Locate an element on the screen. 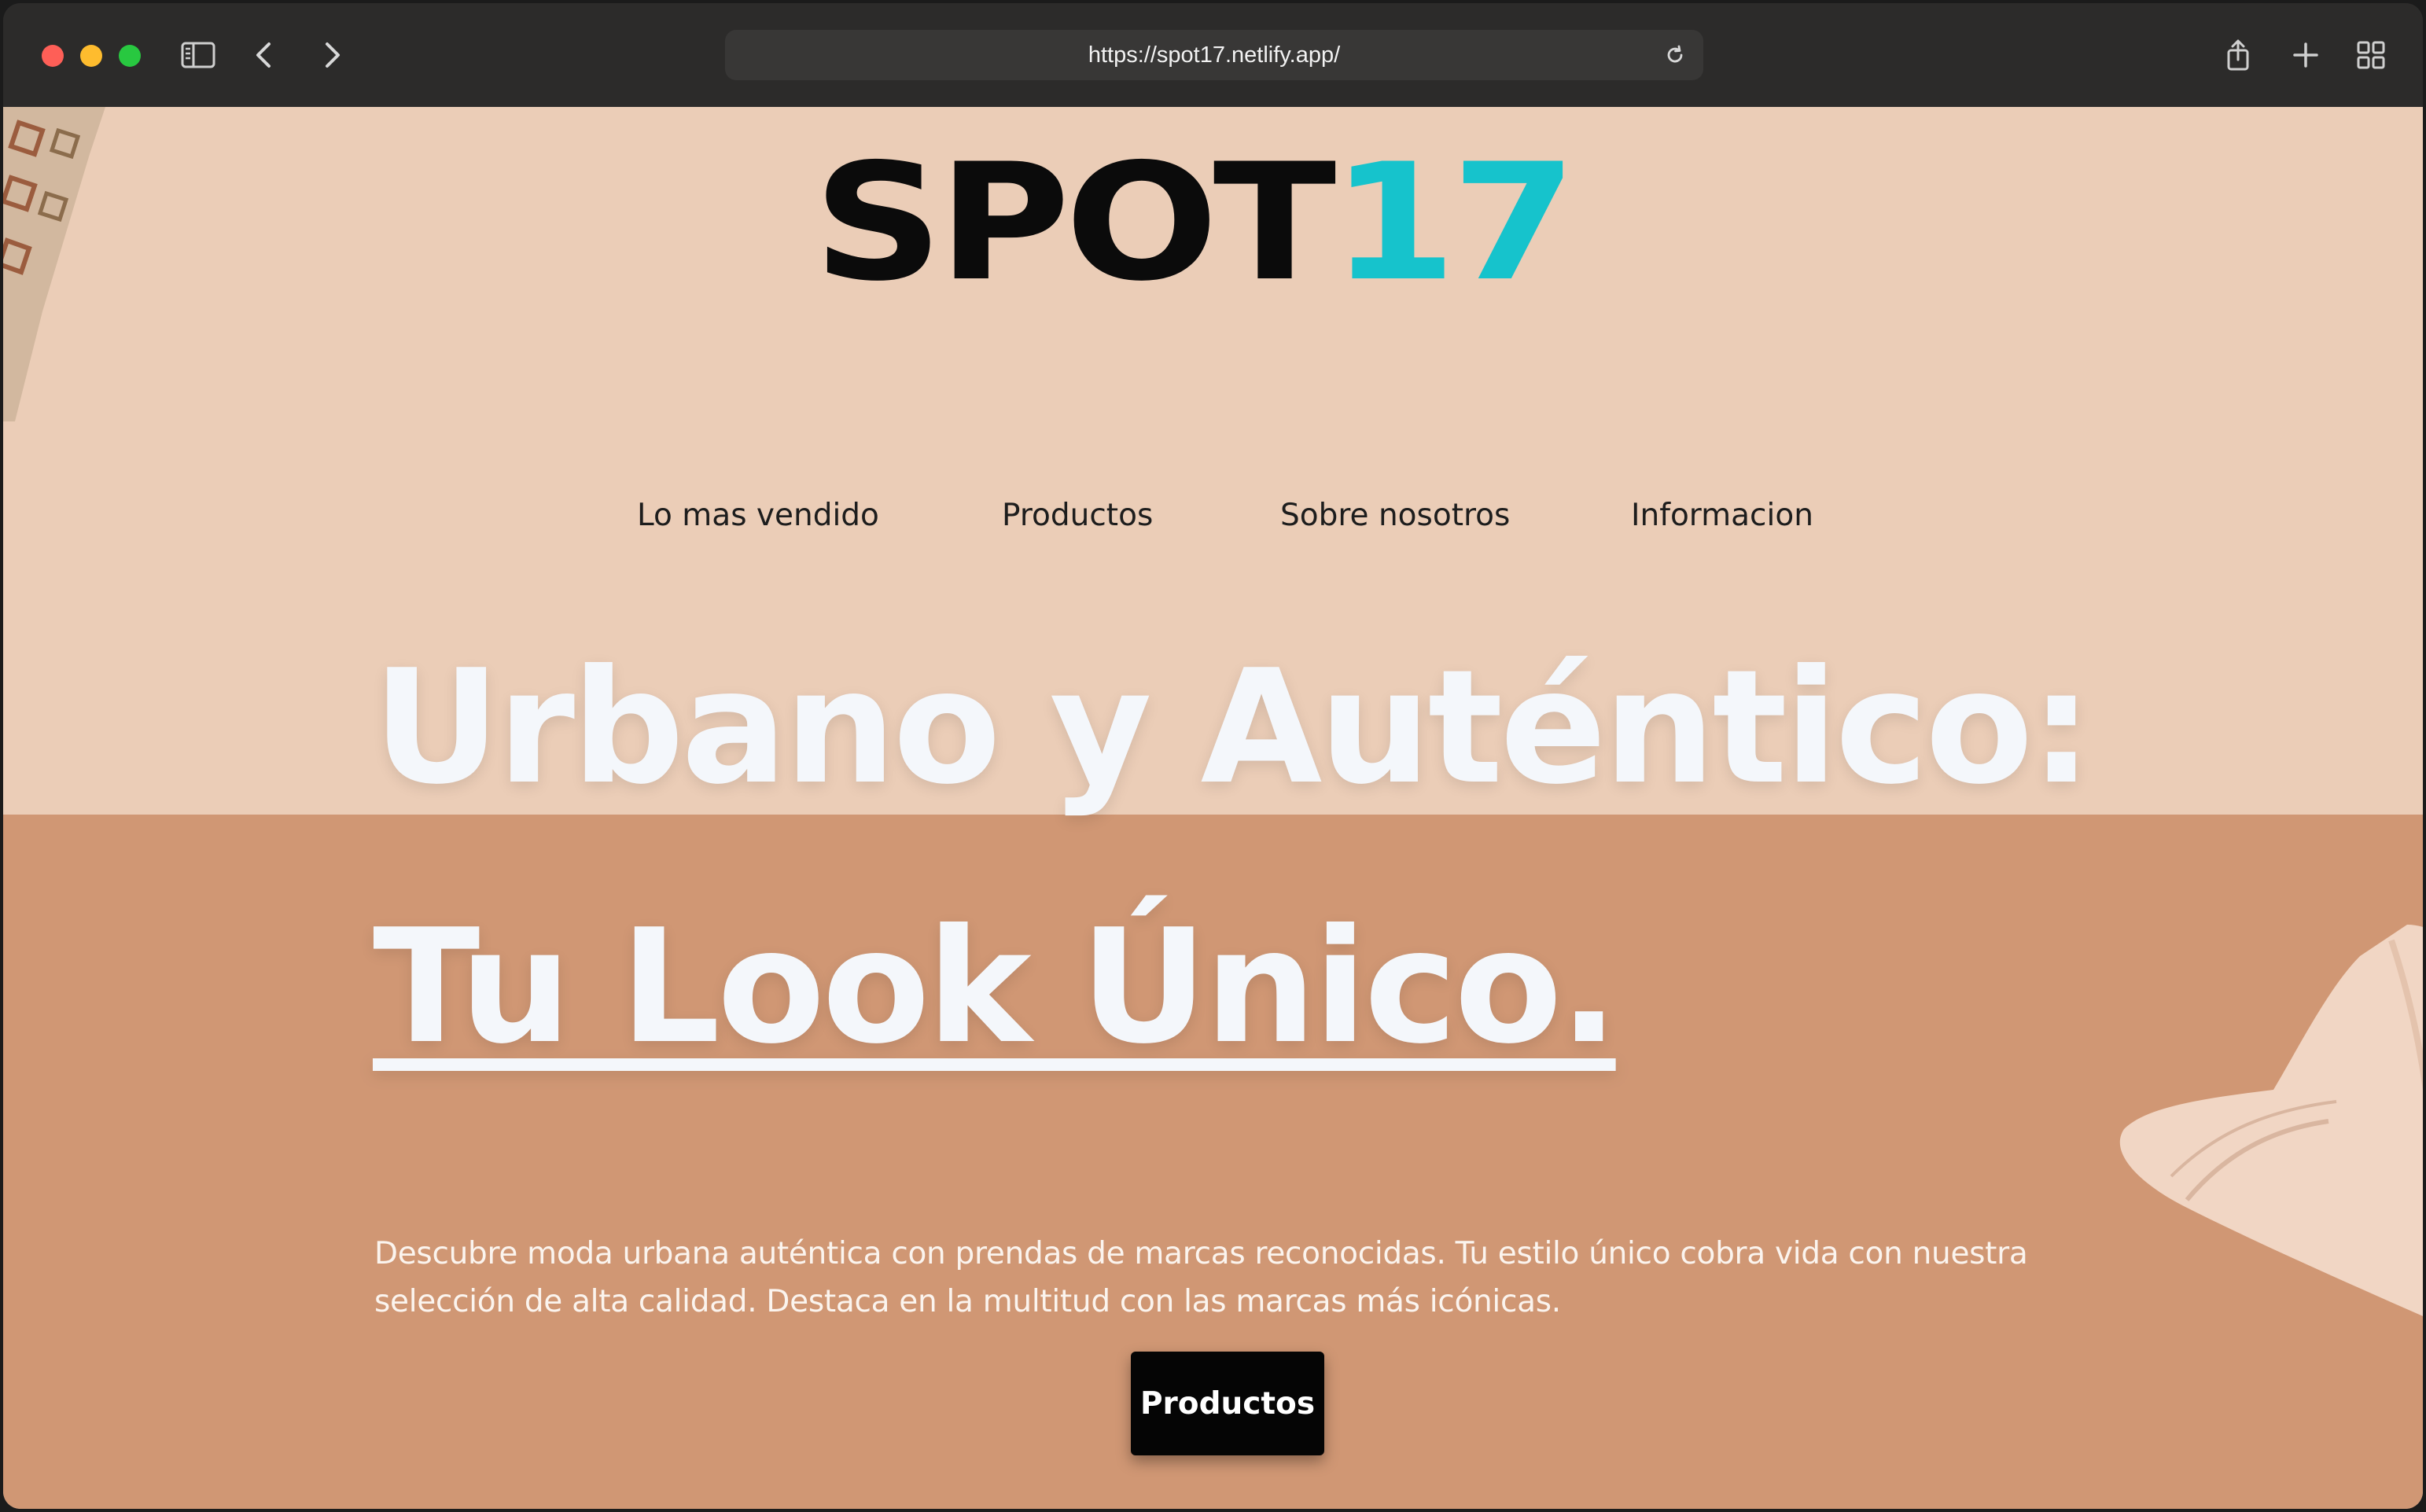 Image resolution: width=2426 pixels, height=1512 pixels. minimize-window-button is located at coordinates (91, 56).